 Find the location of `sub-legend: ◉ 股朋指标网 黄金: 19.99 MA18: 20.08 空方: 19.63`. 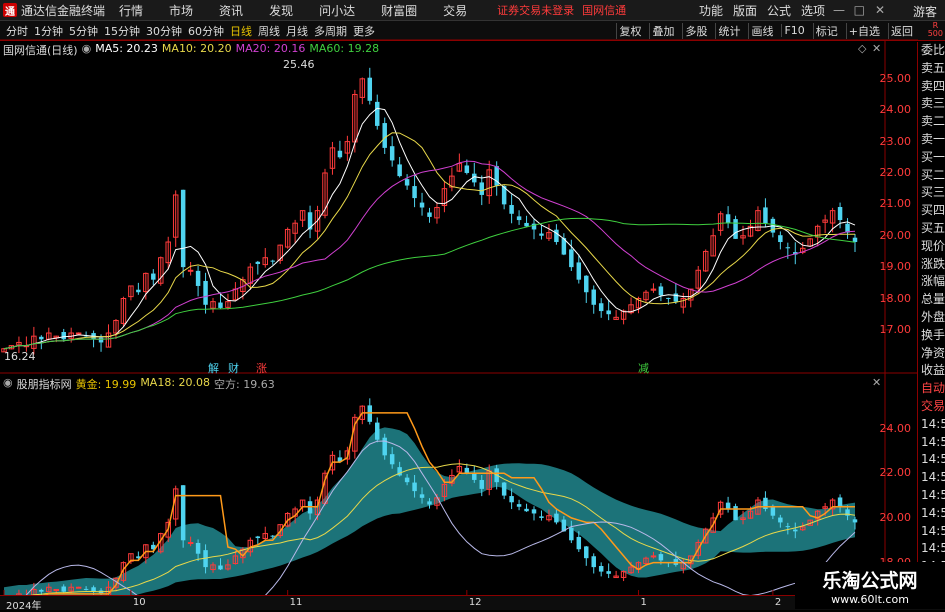

sub-legend: ◉ 股朋指标网 黄金: 19.99 MA18: 20.08 空方: 19.63 is located at coordinates (141, 384).